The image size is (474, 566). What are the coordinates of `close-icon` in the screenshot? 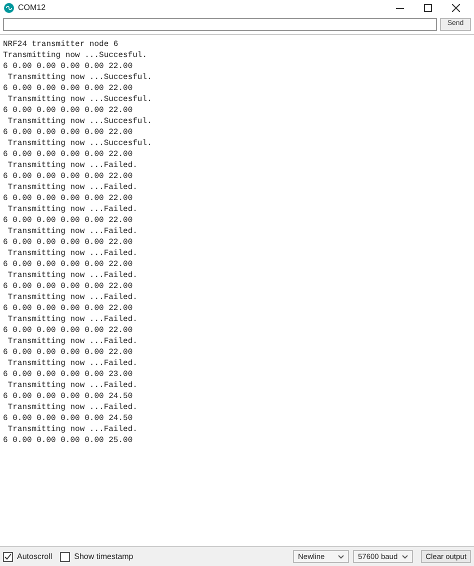 It's located at (456, 8).